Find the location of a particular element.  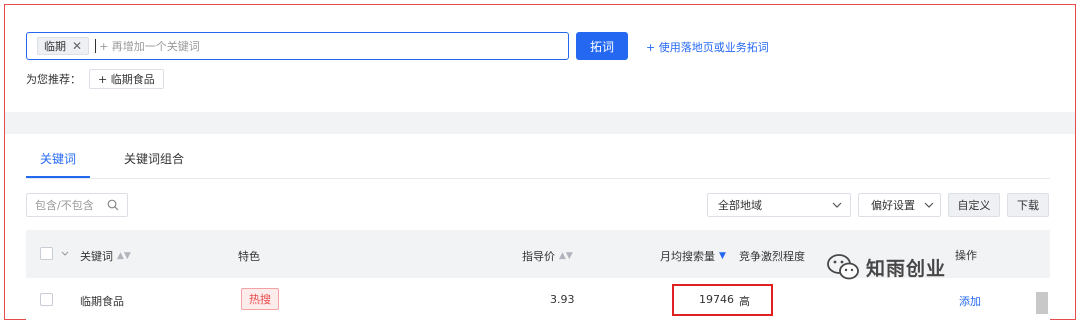

preference-value: 偏好设置 is located at coordinates (893, 205).